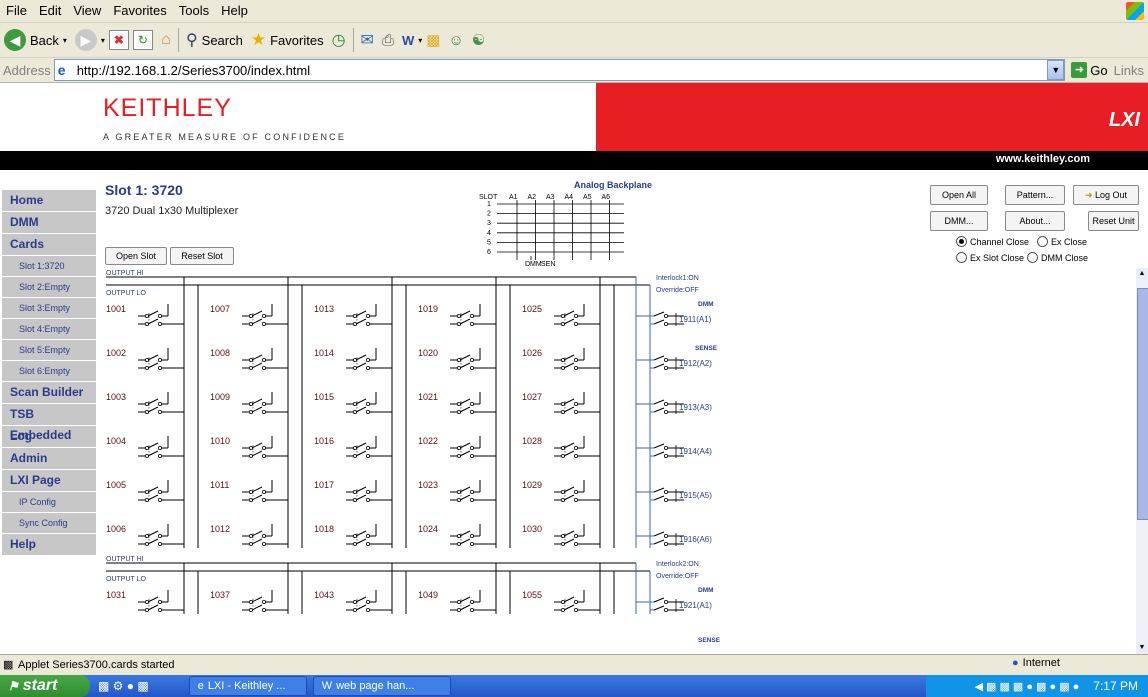 This screenshot has height=697, width=1148. Describe the element at coordinates (16, 11) in the screenshot. I see `menu-file: File` at that location.